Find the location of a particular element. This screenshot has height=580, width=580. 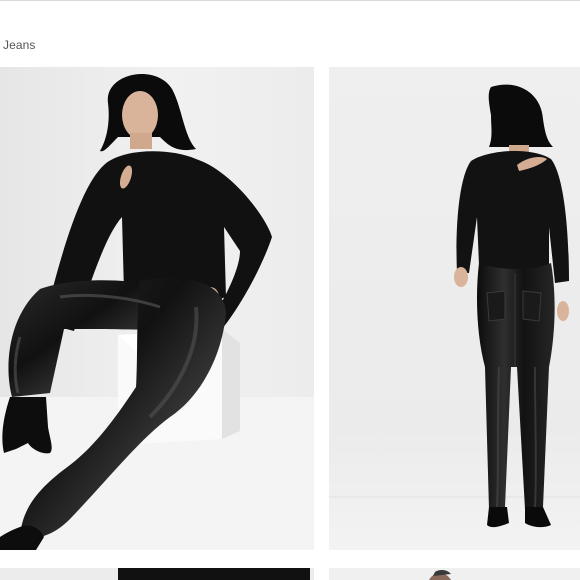

product-photo-4-image is located at coordinates (454, 574).